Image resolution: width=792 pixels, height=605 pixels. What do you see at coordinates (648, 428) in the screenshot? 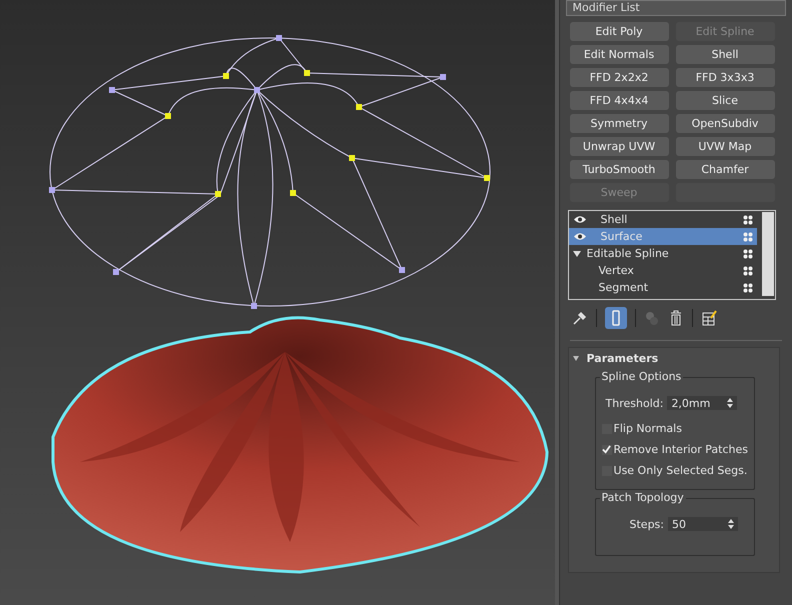
I see `checkbox-label: Flip Normals` at bounding box center [648, 428].